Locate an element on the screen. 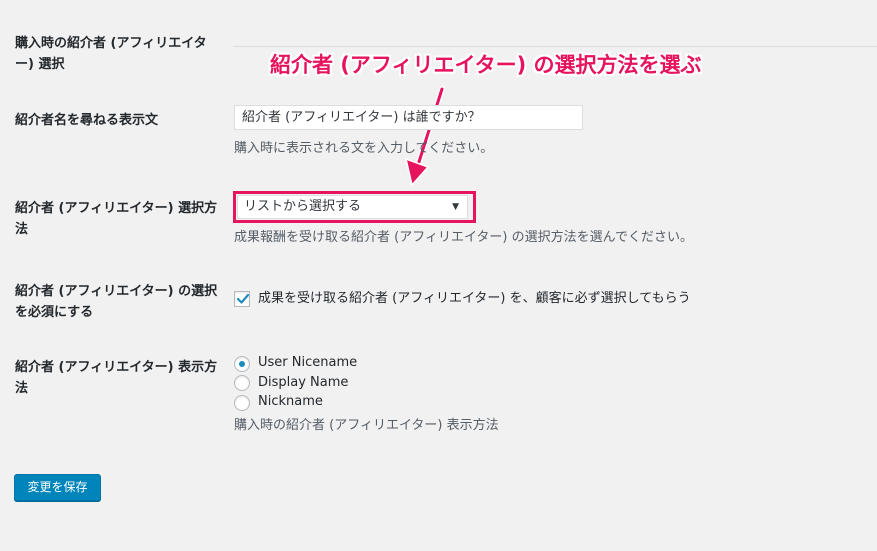 The height and width of the screenshot is (551, 877). select-method-value: リストから選択する is located at coordinates (303, 206).